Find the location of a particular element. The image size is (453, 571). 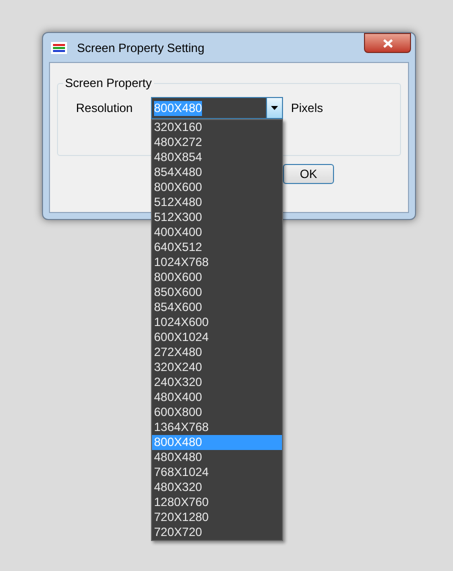

dropdown-option: 512X300 is located at coordinates (217, 217).